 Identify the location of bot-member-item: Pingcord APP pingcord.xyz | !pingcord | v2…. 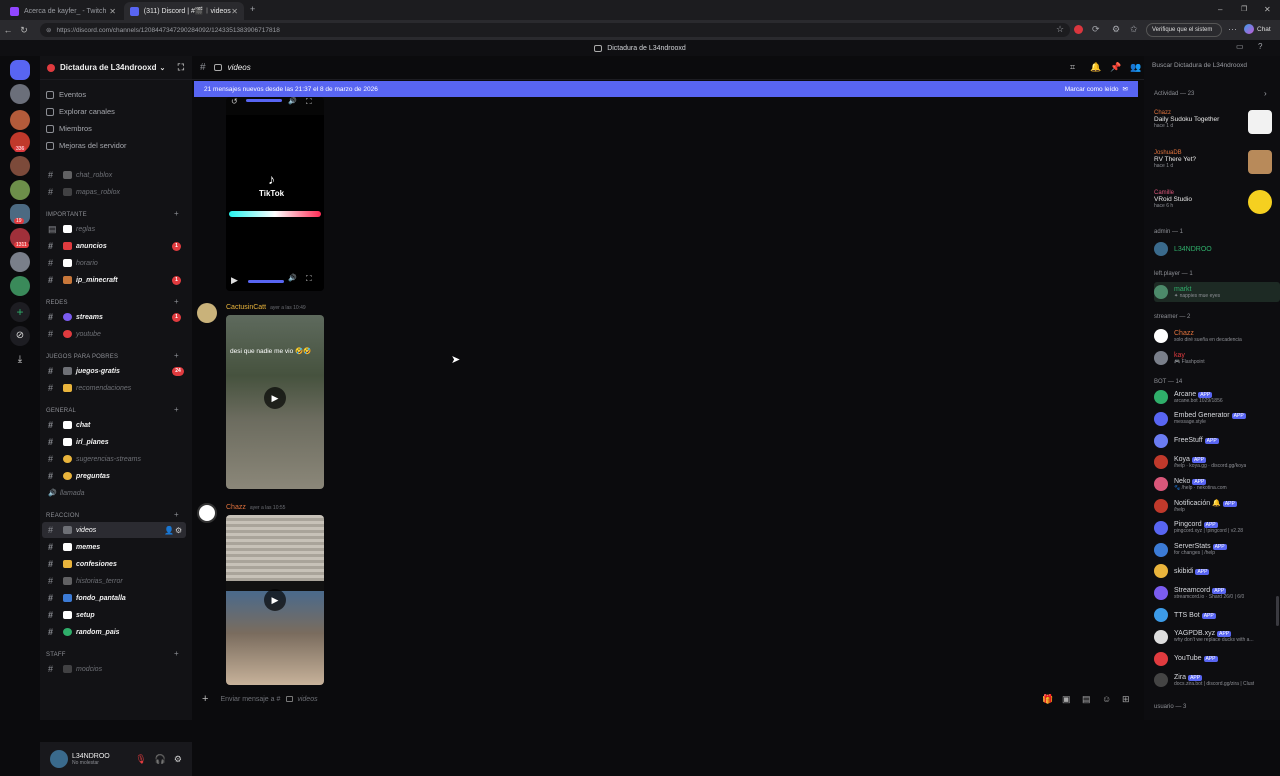
(1217, 528).